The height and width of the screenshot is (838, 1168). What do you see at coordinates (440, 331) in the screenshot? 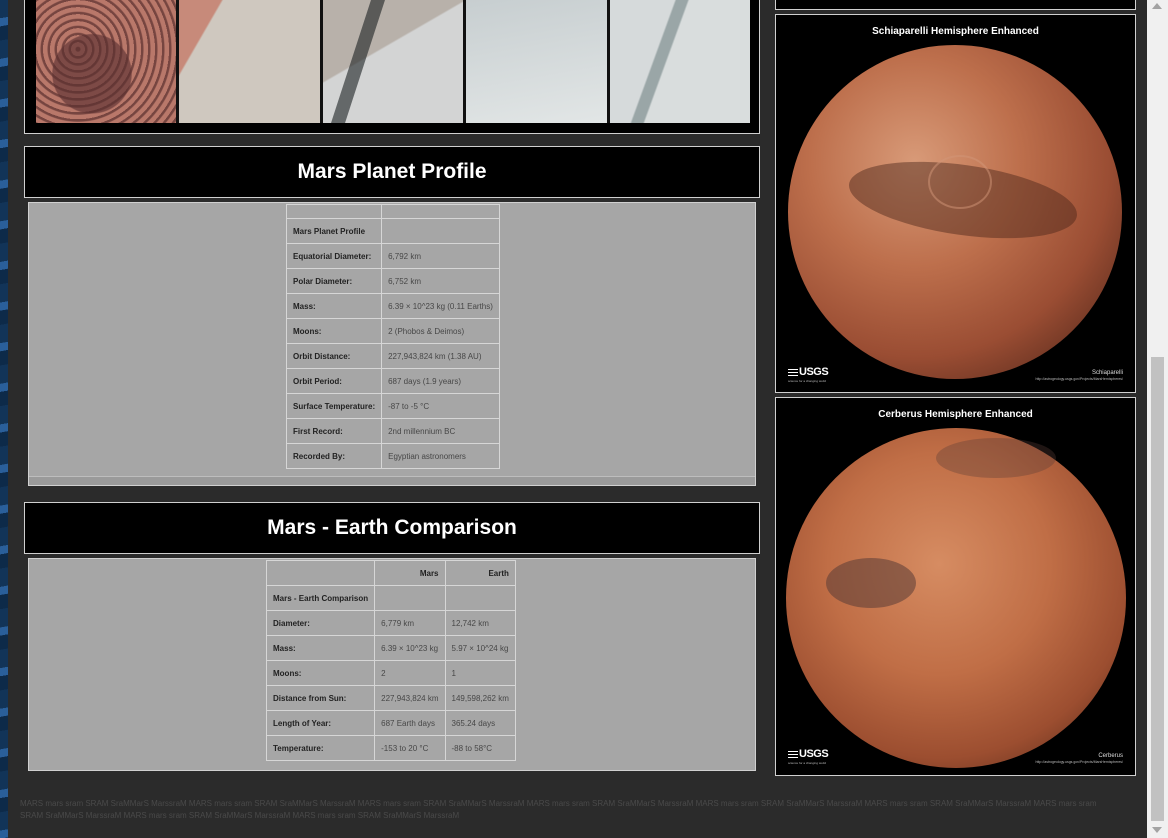
I see `row-value: 2 (Phobos & Deimos)` at bounding box center [440, 331].